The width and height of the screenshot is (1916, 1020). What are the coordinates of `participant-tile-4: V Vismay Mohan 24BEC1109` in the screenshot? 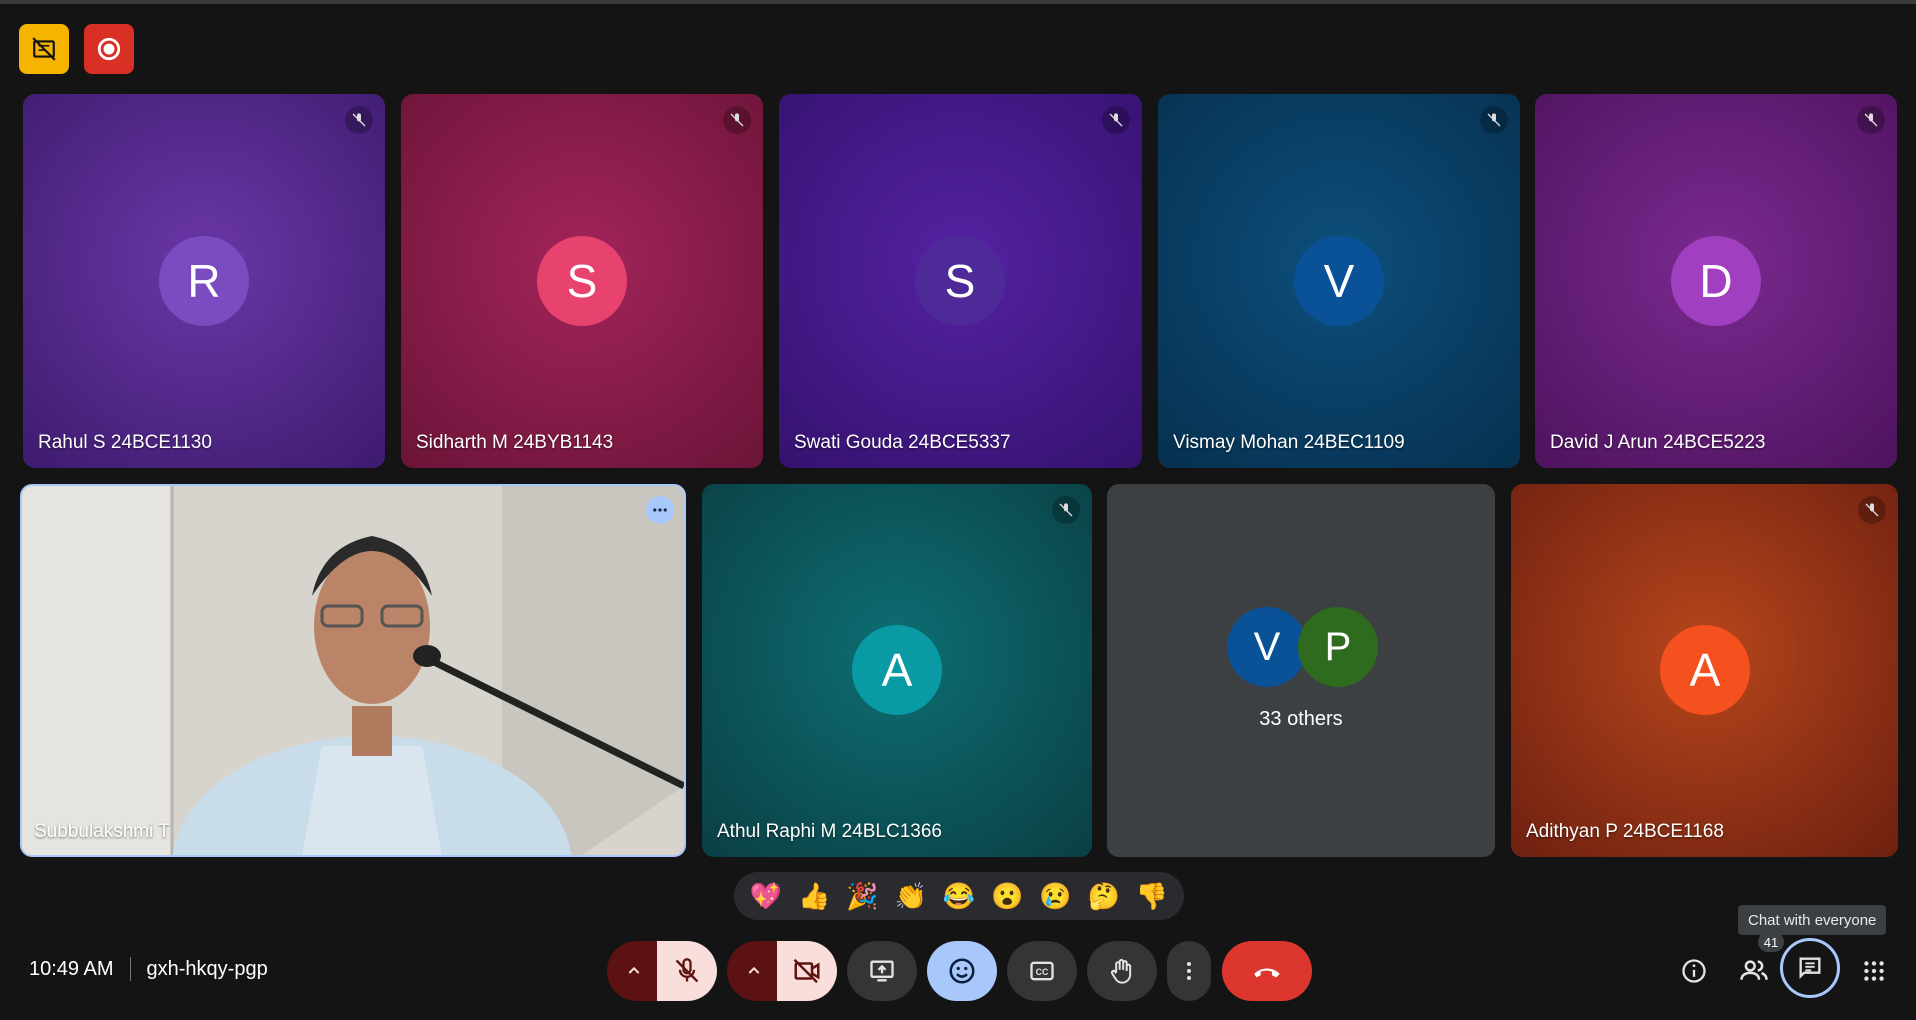 It's located at (1339, 281).